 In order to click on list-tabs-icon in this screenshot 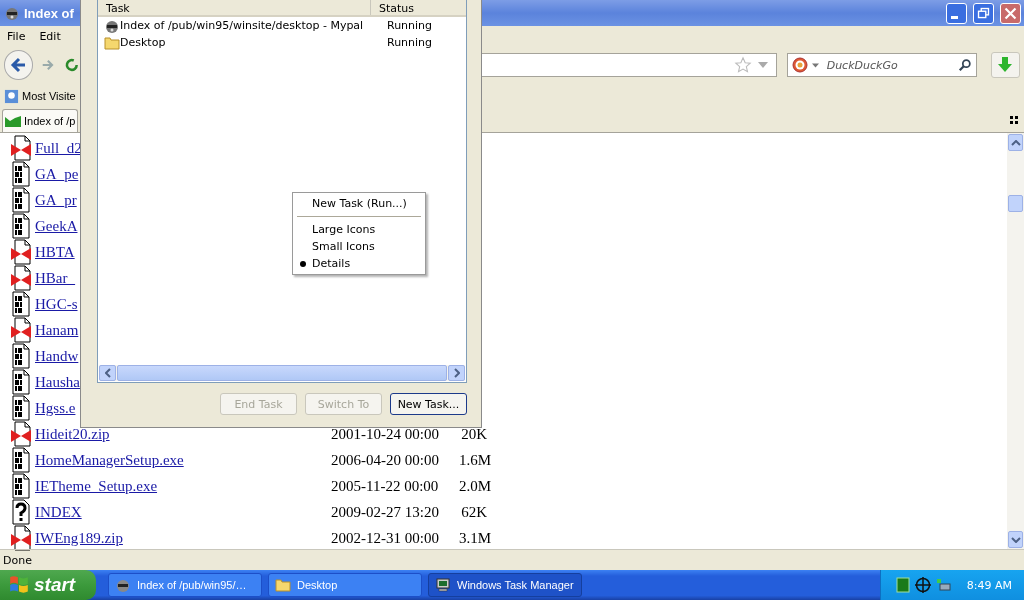, I will do `click(1014, 120)`.